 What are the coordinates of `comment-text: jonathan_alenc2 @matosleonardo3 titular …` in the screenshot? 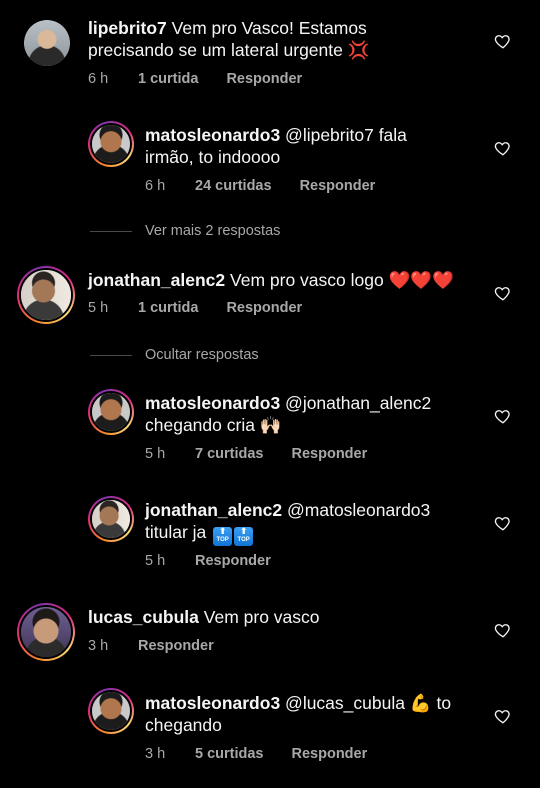 It's located at (310, 522).